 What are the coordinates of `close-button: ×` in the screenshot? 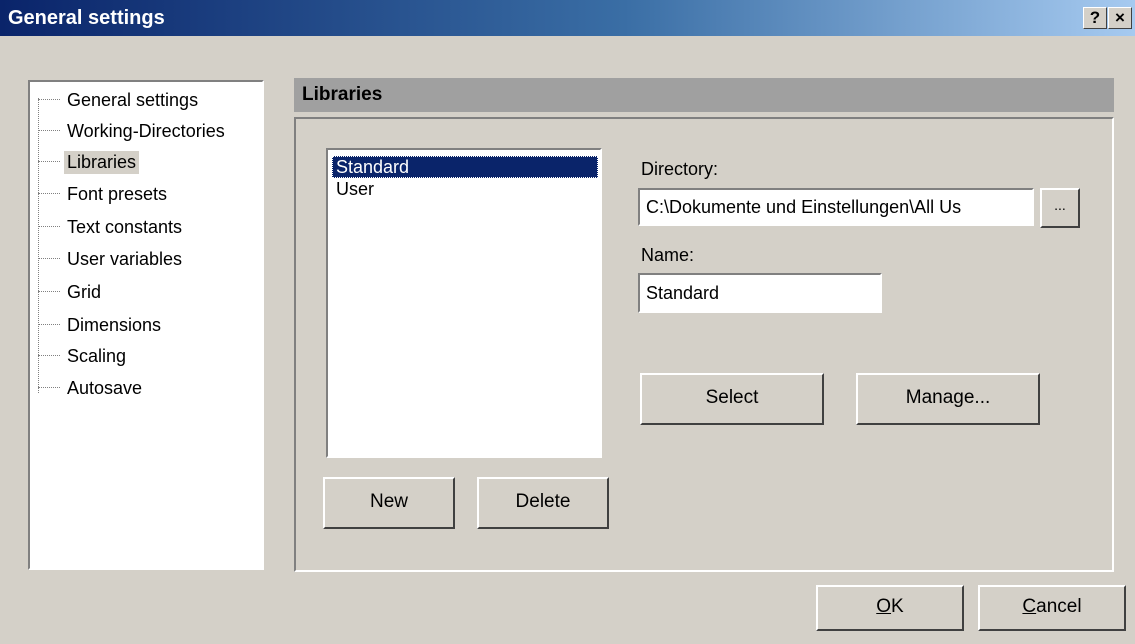 It's located at (1120, 18).